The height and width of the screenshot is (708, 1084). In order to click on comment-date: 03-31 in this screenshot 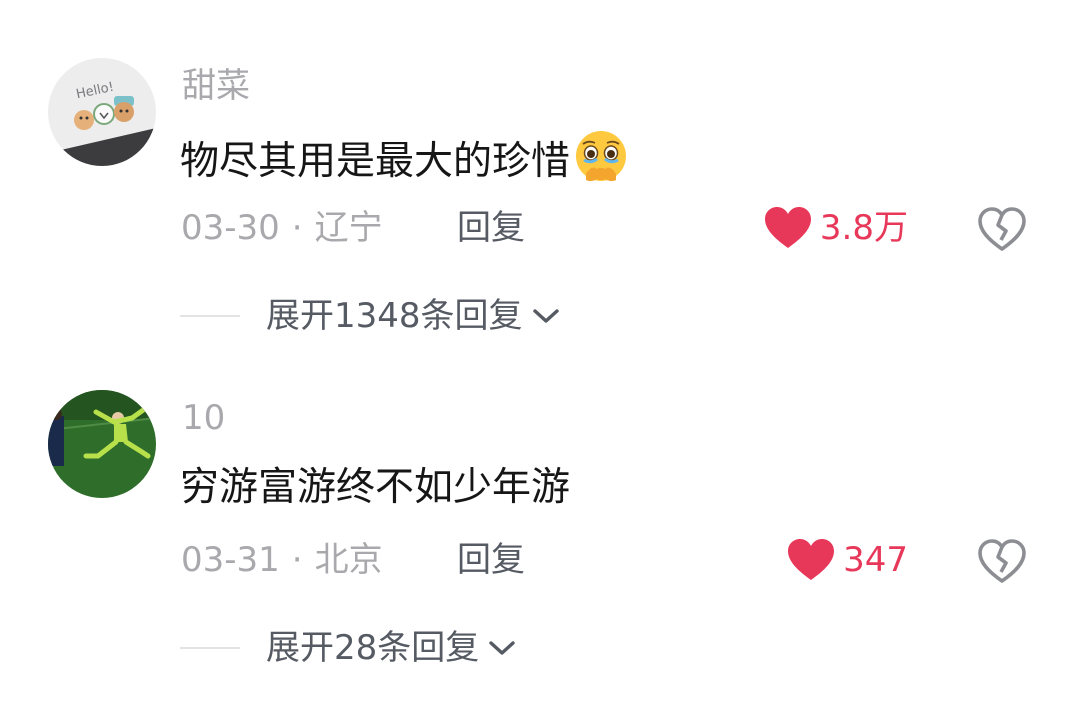, I will do `click(230, 560)`.